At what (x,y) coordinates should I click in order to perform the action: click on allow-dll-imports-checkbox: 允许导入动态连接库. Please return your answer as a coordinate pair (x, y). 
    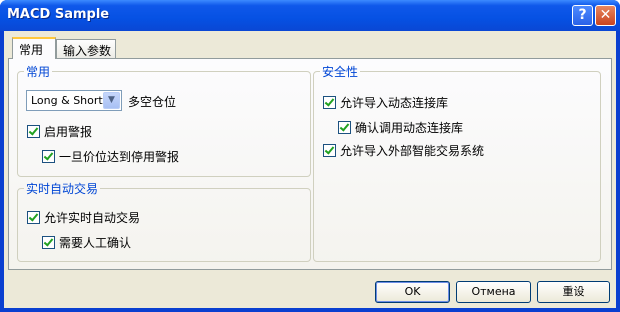
    Looking at the image, I should click on (385, 102).